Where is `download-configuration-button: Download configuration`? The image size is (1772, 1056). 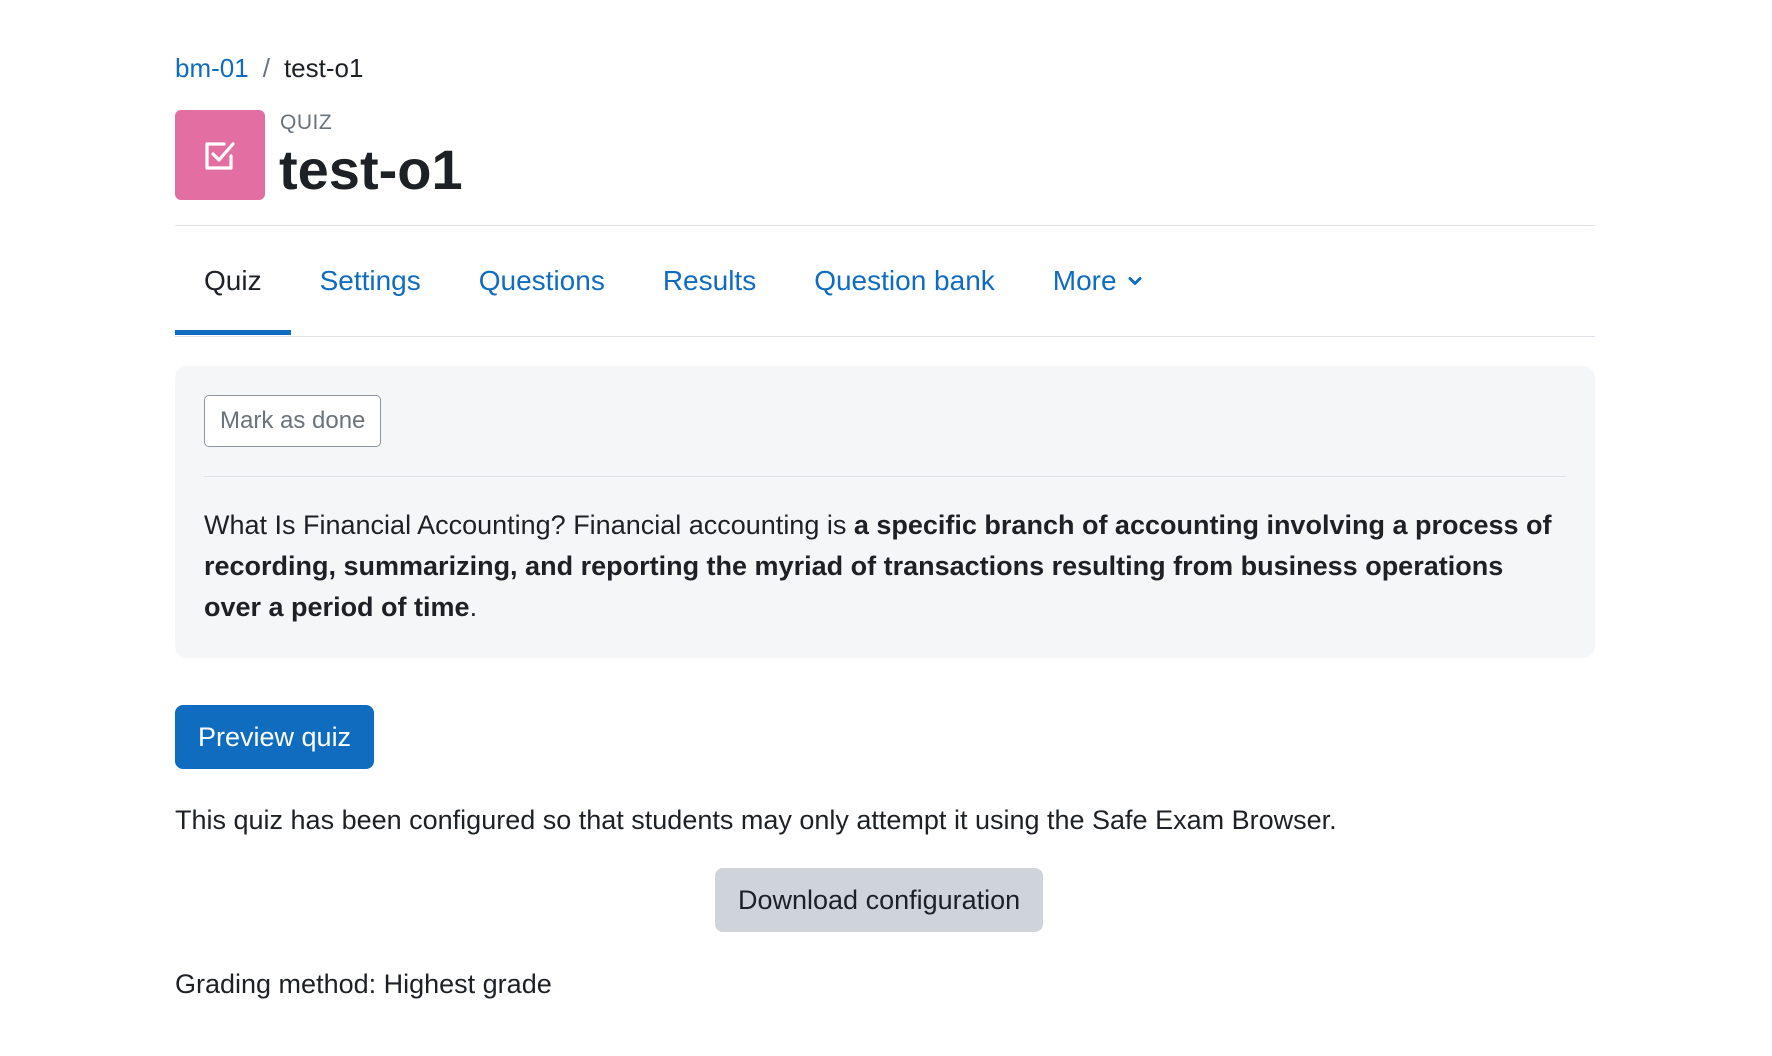 download-configuration-button: Download configuration is located at coordinates (879, 900).